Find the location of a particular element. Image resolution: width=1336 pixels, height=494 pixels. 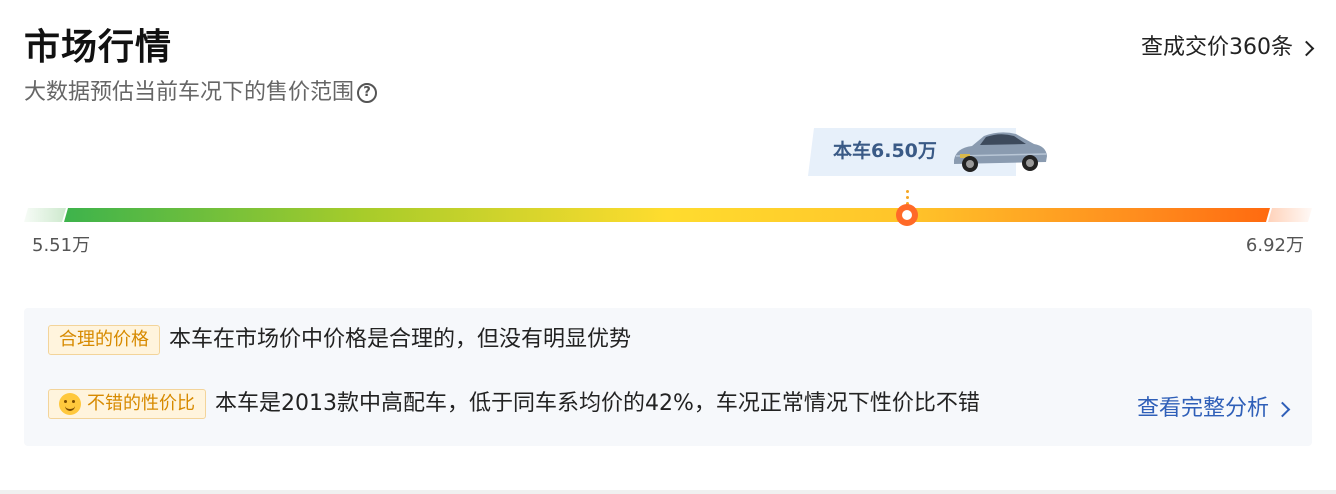

current-price-label: 本车6.50万 is located at coordinates (885, 151).